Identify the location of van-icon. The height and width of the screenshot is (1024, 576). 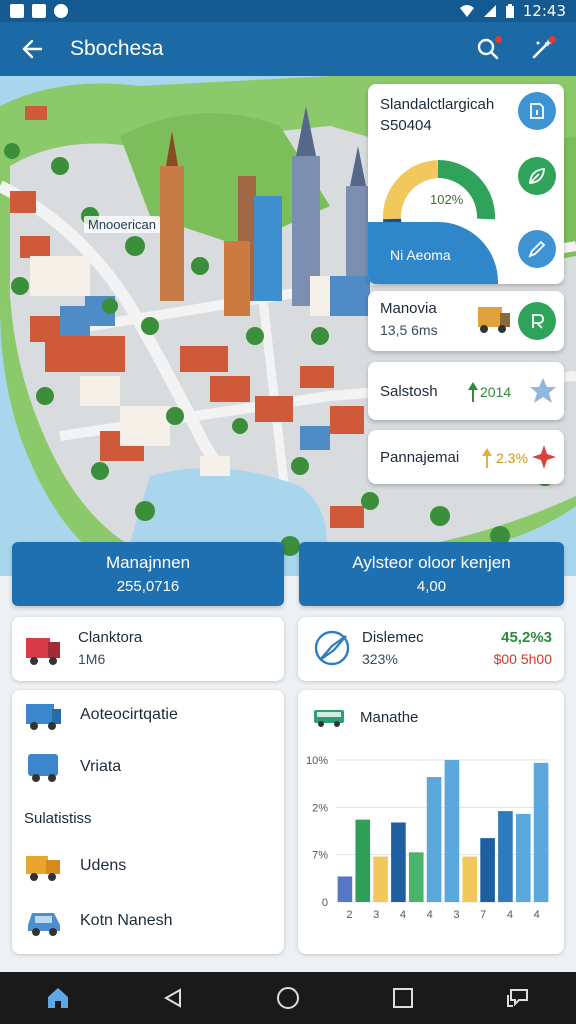
(43, 717).